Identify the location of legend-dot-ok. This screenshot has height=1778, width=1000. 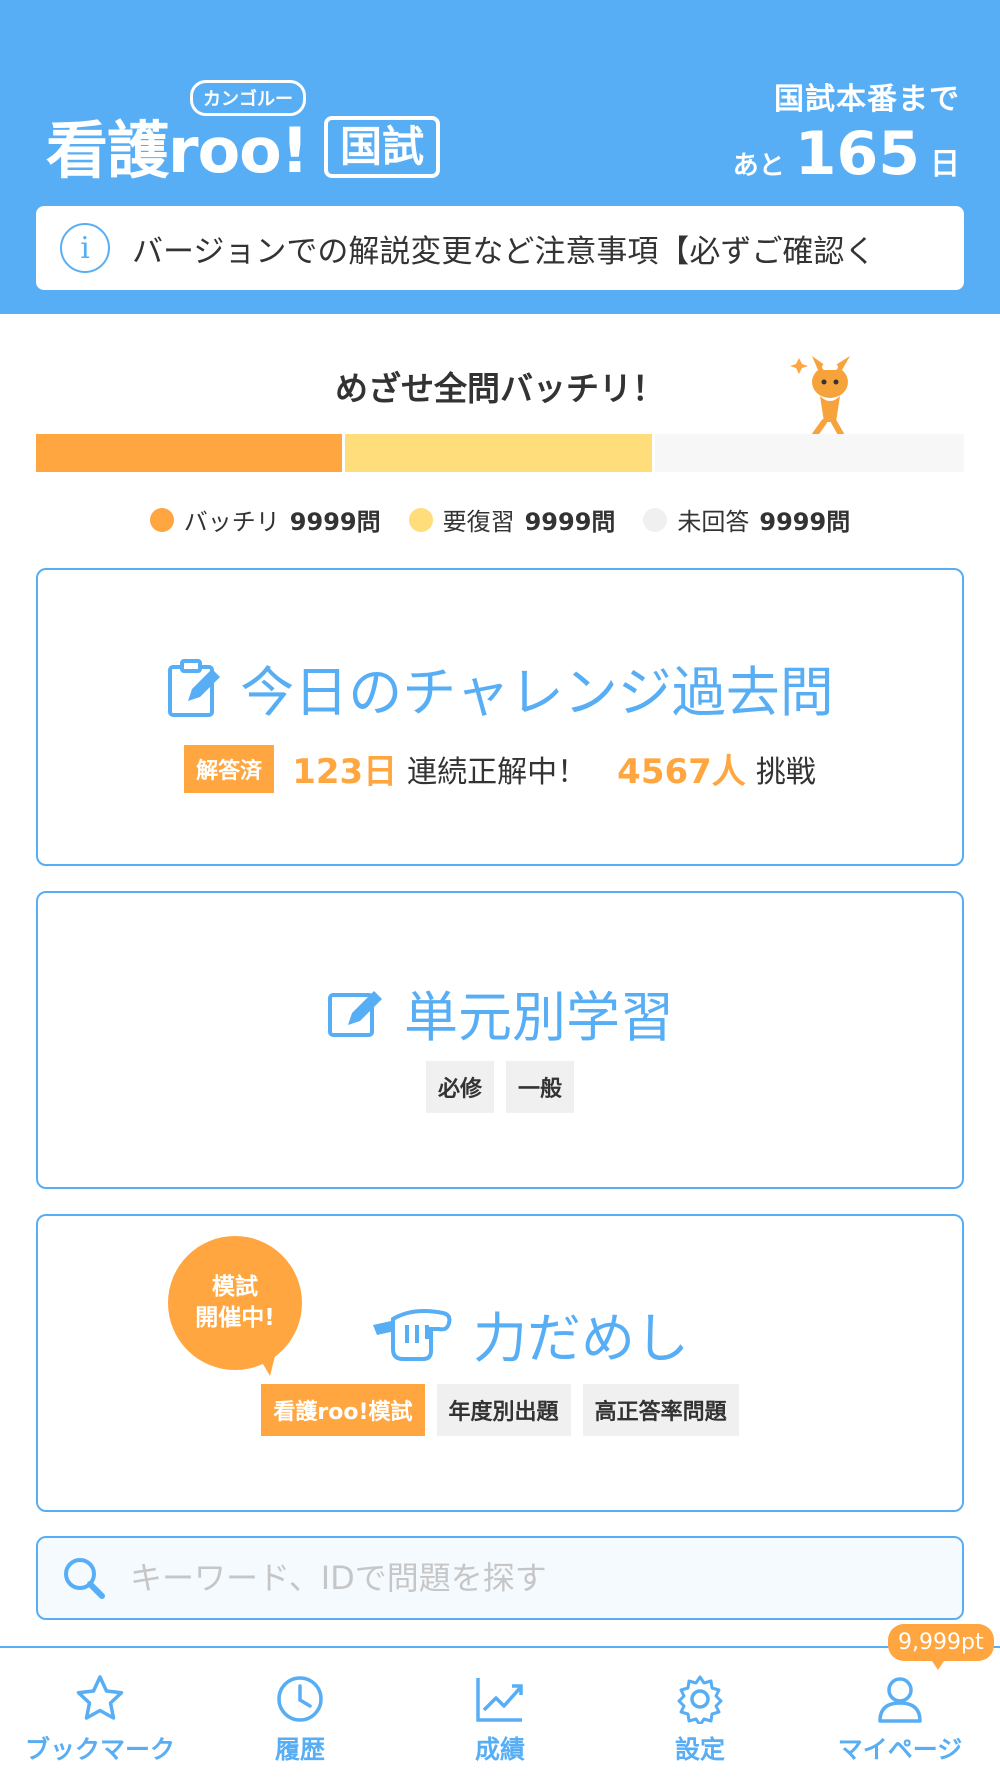
(161, 519).